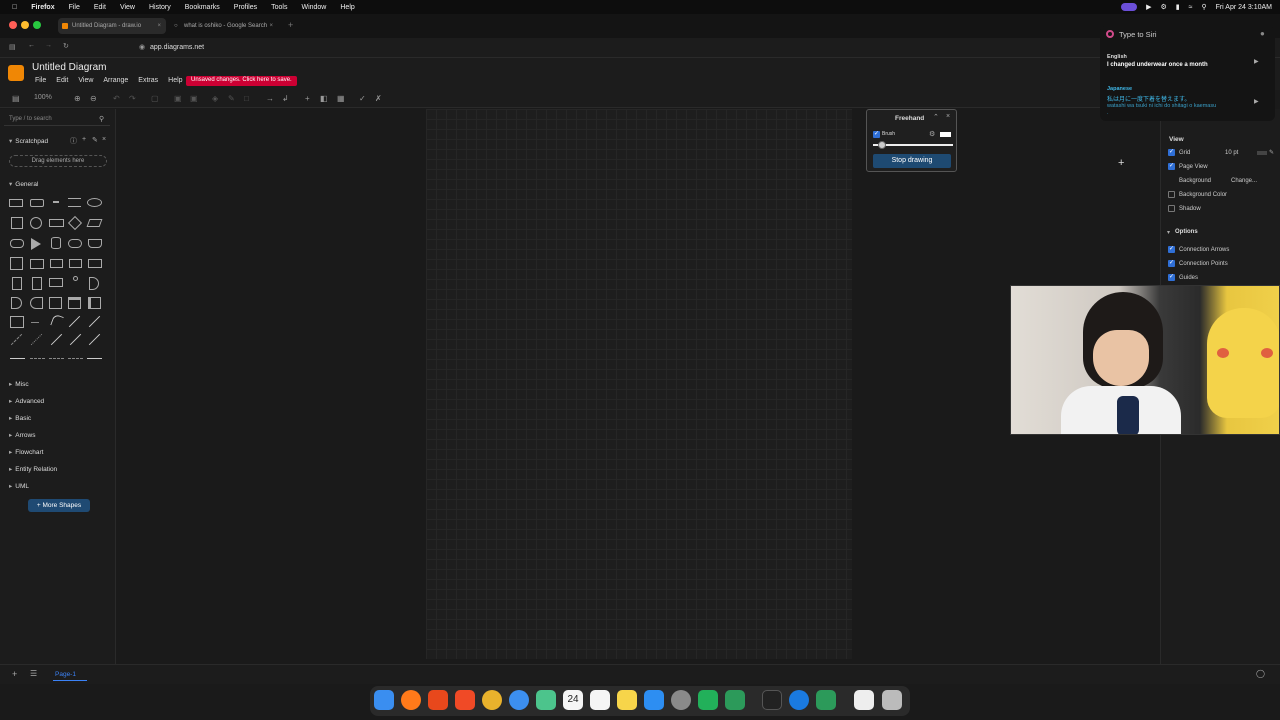  I want to click on settings-icon: ⚙, so click(932, 134).